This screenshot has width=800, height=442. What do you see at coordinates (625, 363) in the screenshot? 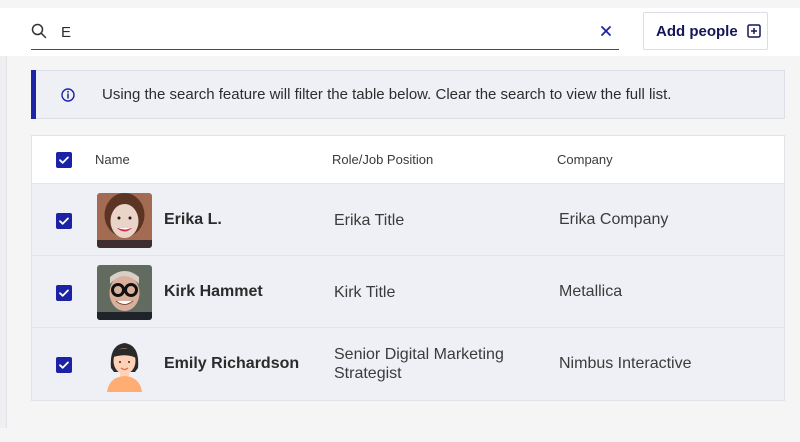
I see `company-text: Nimbus Interactive` at bounding box center [625, 363].